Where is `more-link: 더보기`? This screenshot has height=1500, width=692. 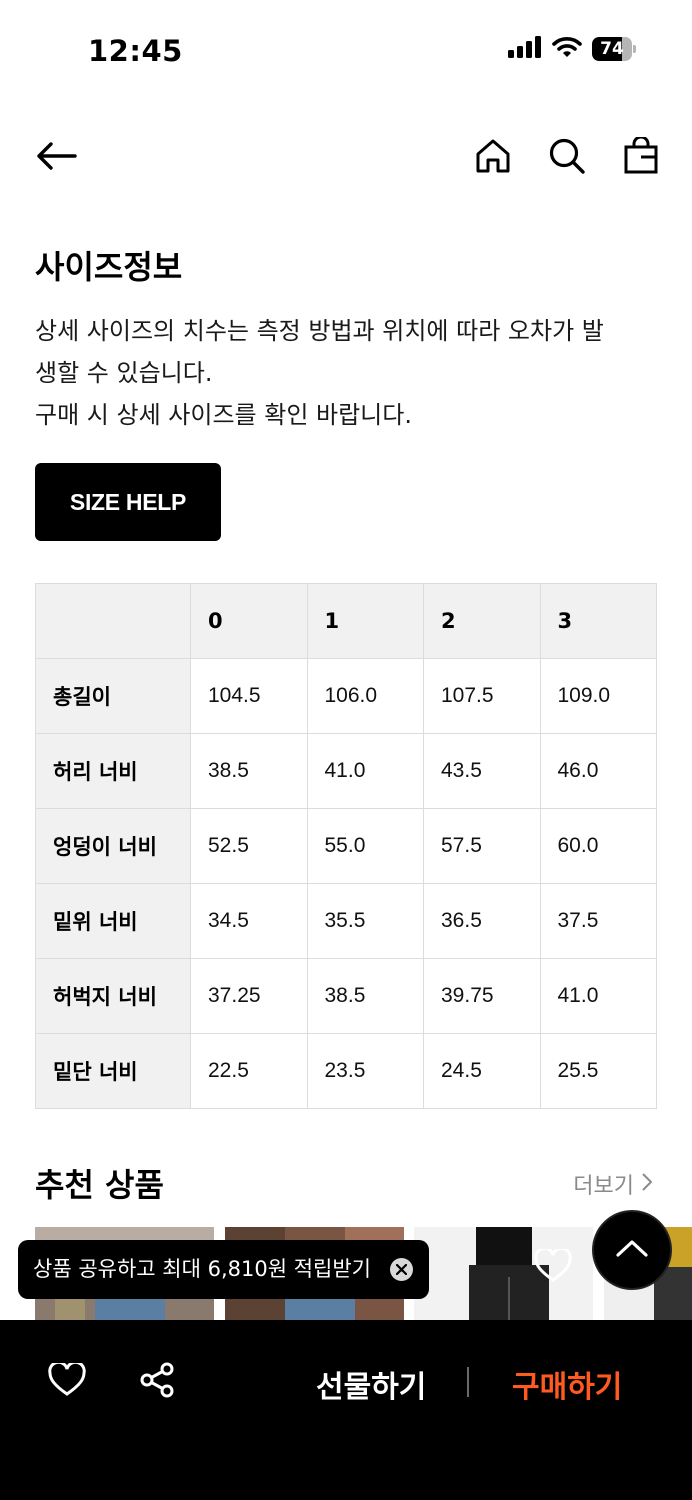
more-link: 더보기 is located at coordinates (613, 1184).